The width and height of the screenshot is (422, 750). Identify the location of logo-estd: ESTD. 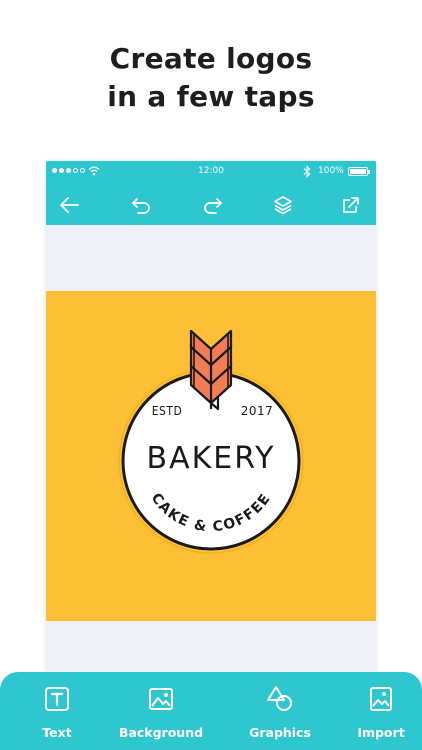
(167, 411).